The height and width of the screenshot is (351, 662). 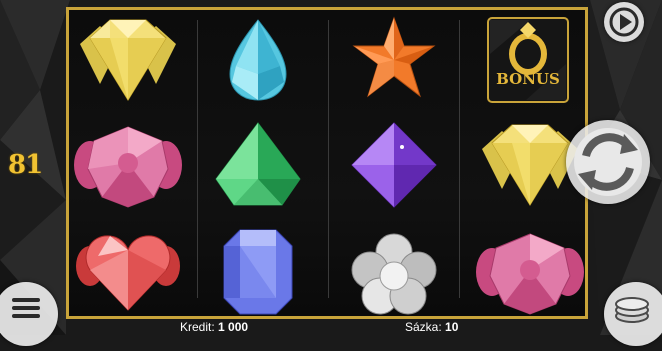 I want to click on play-icon, so click(x=624, y=22).